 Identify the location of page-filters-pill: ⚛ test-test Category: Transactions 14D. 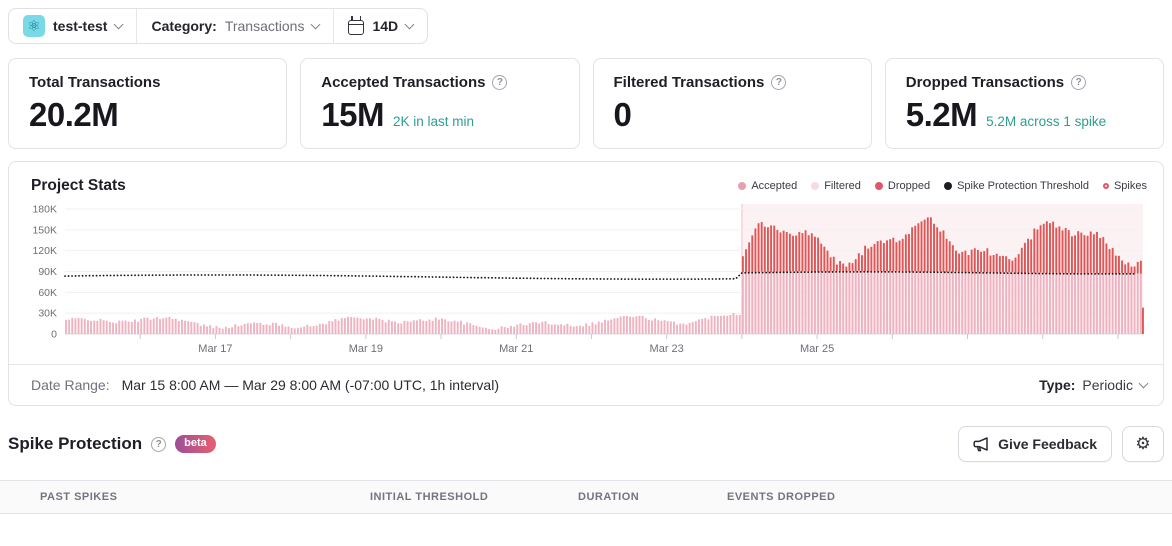
(218, 26).